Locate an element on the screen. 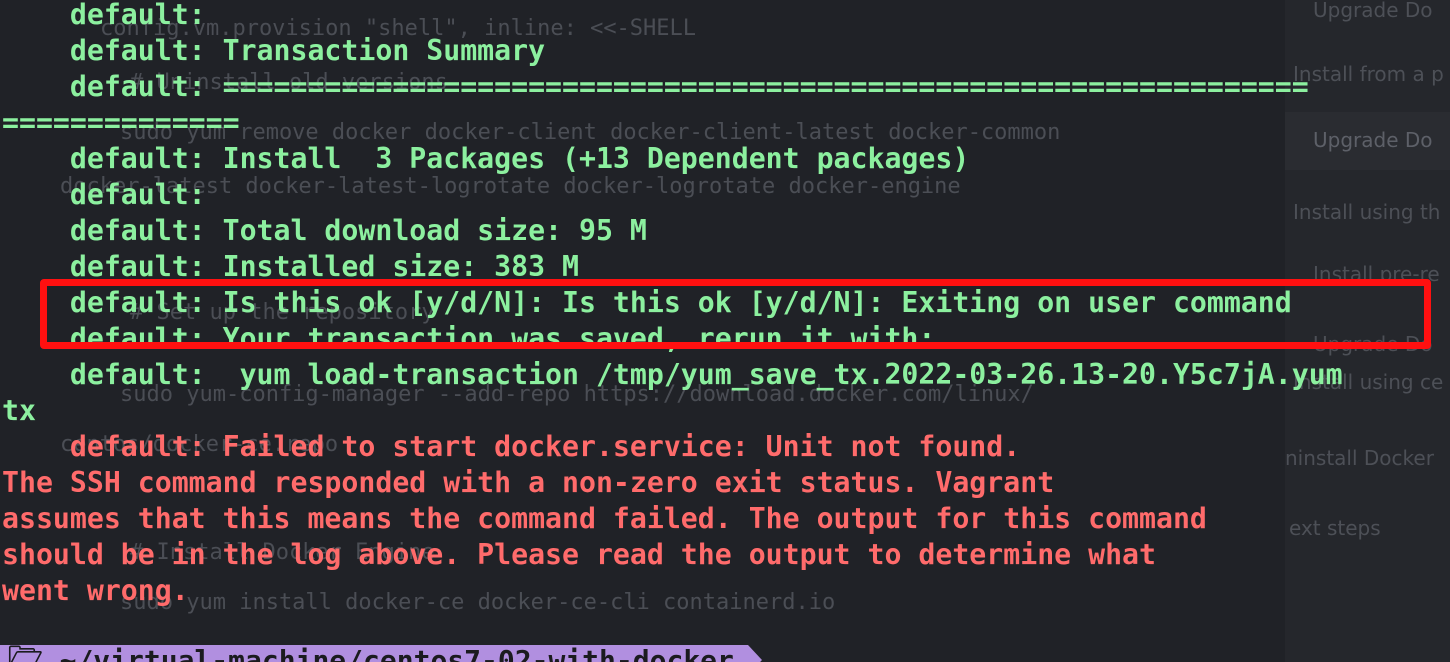 The image size is (1450, 662). terminal-line: default: Total download size: 95 M is located at coordinates (324, 230).